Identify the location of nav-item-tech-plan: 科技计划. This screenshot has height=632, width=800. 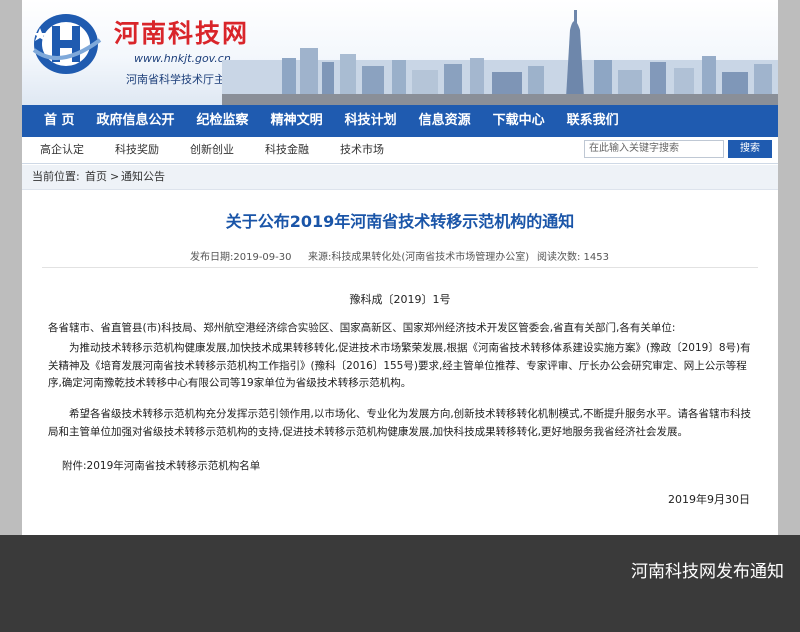
(371, 121).